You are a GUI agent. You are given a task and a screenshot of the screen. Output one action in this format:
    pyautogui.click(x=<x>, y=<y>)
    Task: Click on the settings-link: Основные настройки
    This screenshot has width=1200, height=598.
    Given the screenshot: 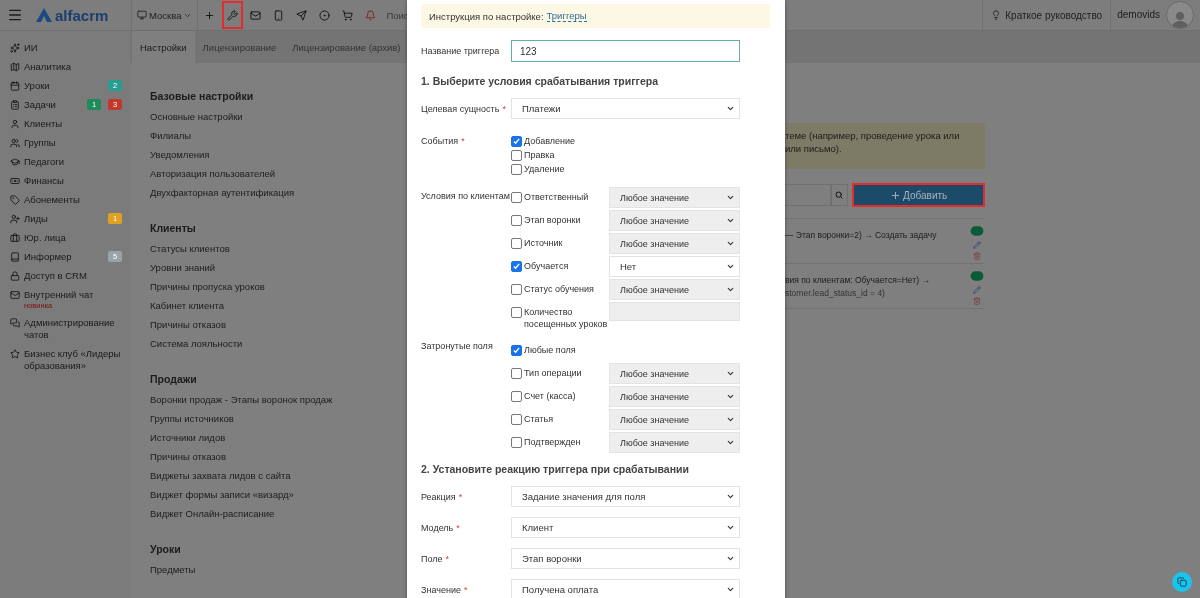 What is the action you would take?
    pyautogui.click(x=277, y=116)
    